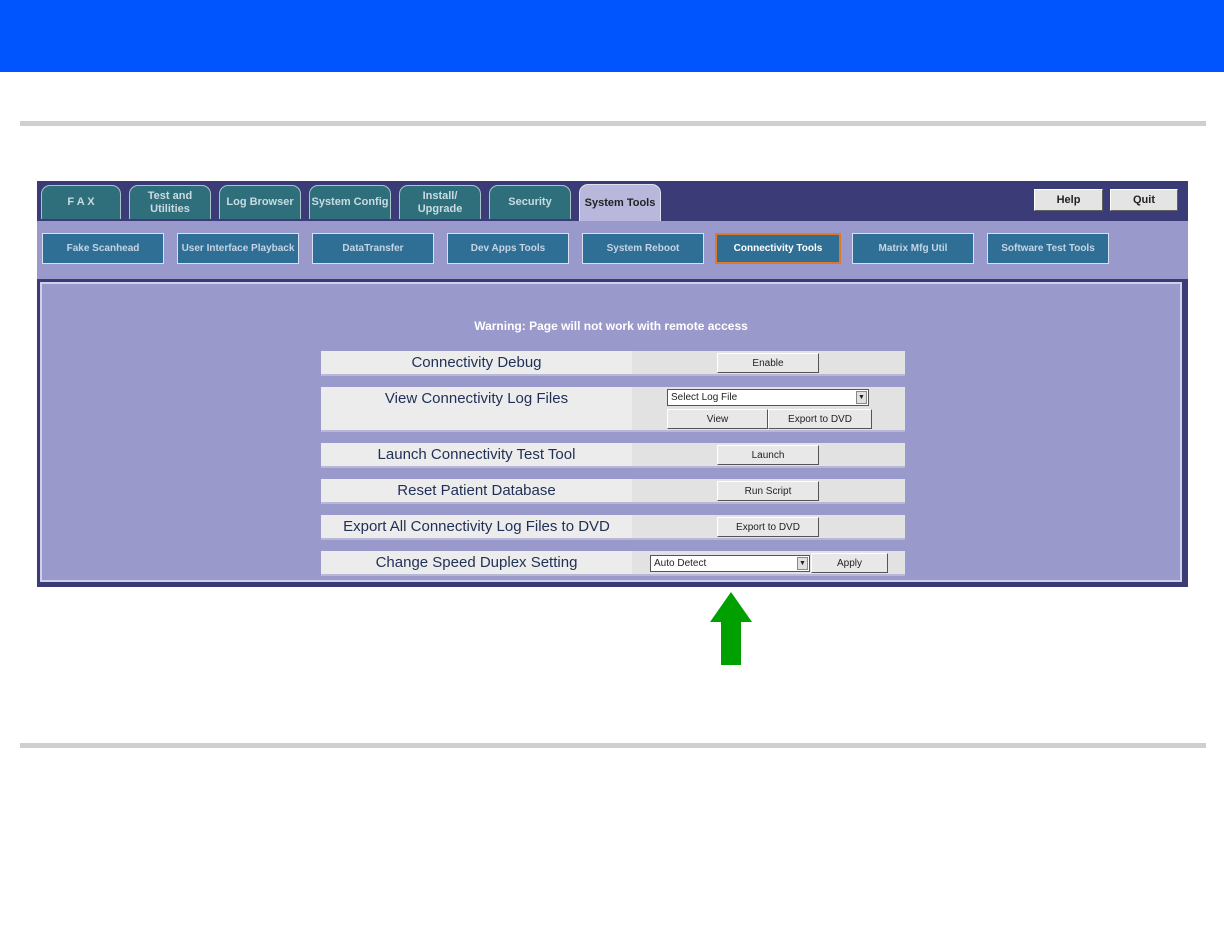 This screenshot has height=936, width=1224. What do you see at coordinates (476, 562) in the screenshot?
I see `speed-duplex-label: Change Speed Duplex Setting` at bounding box center [476, 562].